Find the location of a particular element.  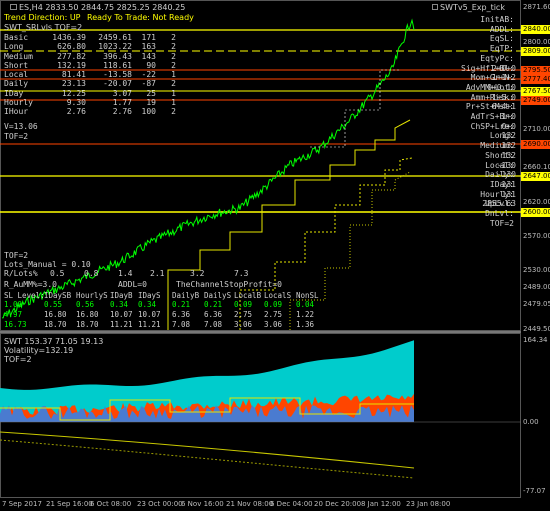

sl-cell: 0.09 is located at coordinates (273, 304).